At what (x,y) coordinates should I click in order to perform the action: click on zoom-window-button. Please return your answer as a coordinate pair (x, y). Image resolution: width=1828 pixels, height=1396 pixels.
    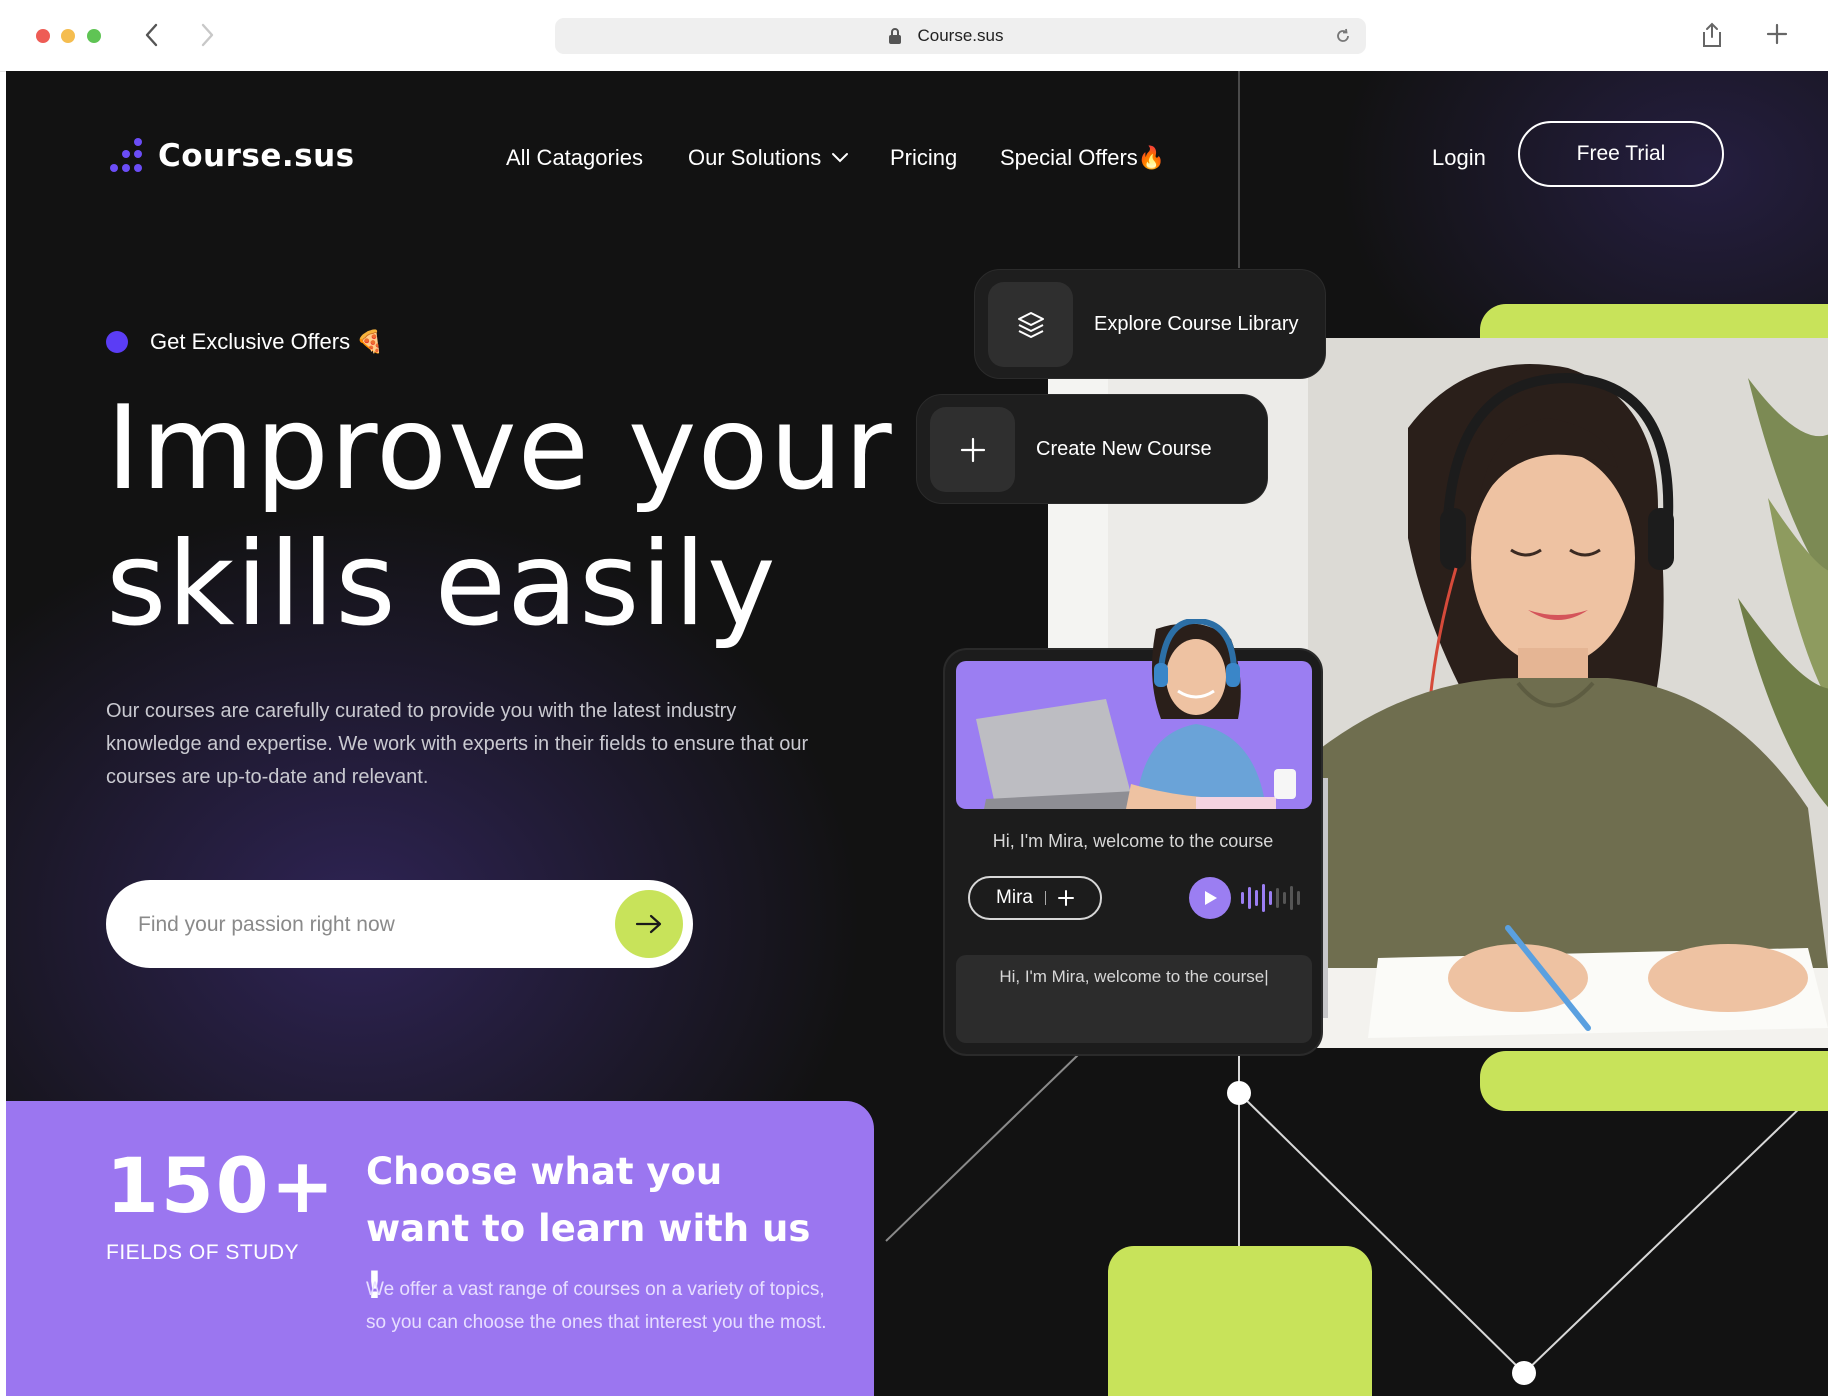
    Looking at the image, I should click on (94, 36).